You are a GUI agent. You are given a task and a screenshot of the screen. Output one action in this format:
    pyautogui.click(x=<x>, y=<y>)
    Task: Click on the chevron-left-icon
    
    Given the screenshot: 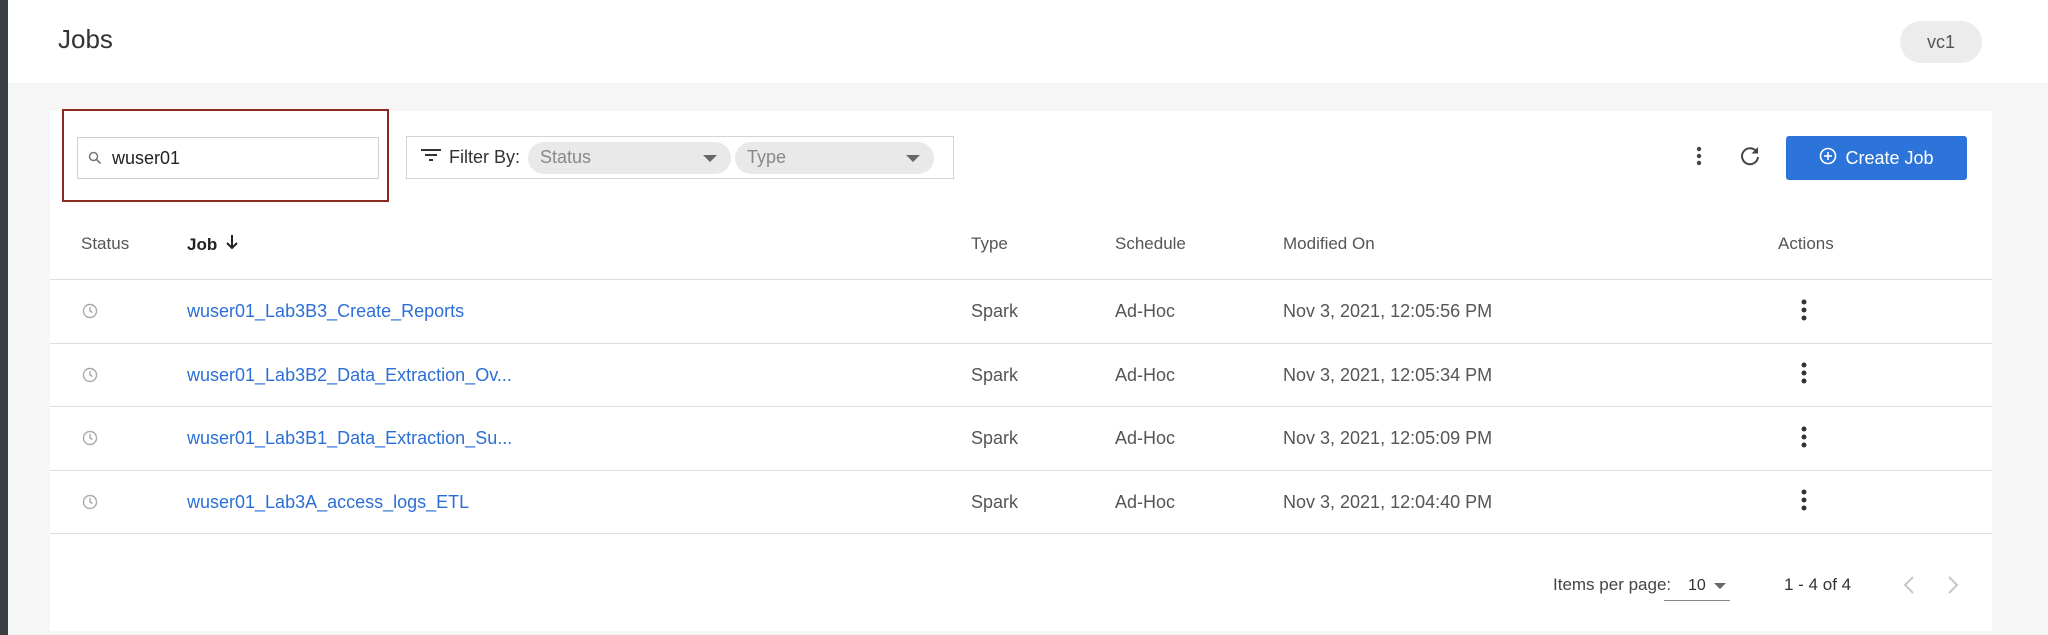 What is the action you would take?
    pyautogui.click(x=1909, y=588)
    